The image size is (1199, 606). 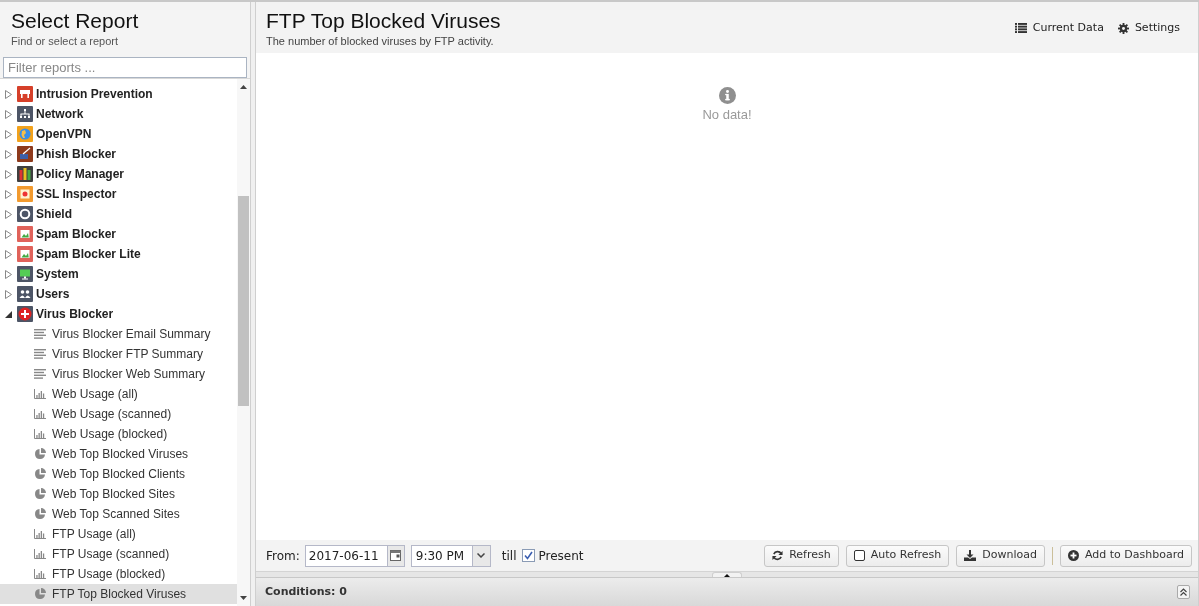 I want to click on list-icon, so click(x=1020, y=28).